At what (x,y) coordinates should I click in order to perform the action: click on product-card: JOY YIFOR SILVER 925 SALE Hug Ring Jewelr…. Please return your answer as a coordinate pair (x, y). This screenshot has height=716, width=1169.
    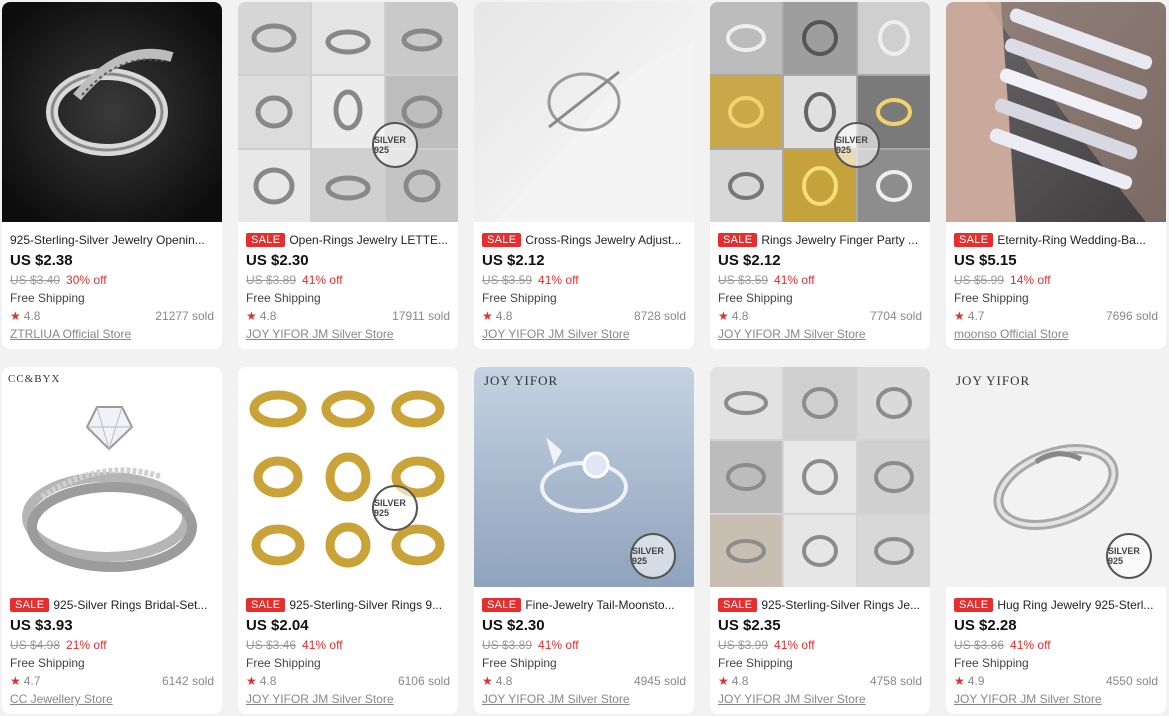
    Looking at the image, I should click on (1056, 540).